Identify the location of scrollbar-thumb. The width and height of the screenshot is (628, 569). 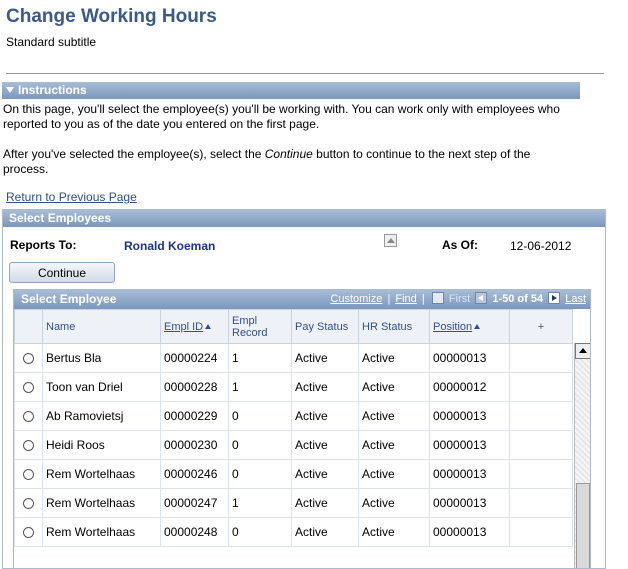
(583, 525).